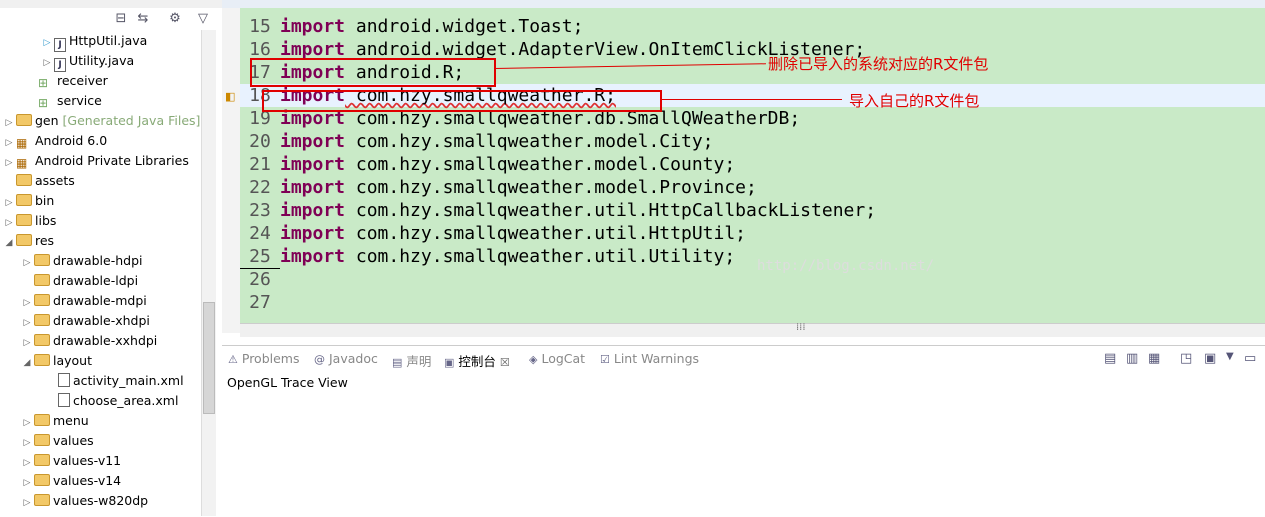 The image size is (1265, 517). I want to click on warning-marker-icon: ◧, so click(230, 96).